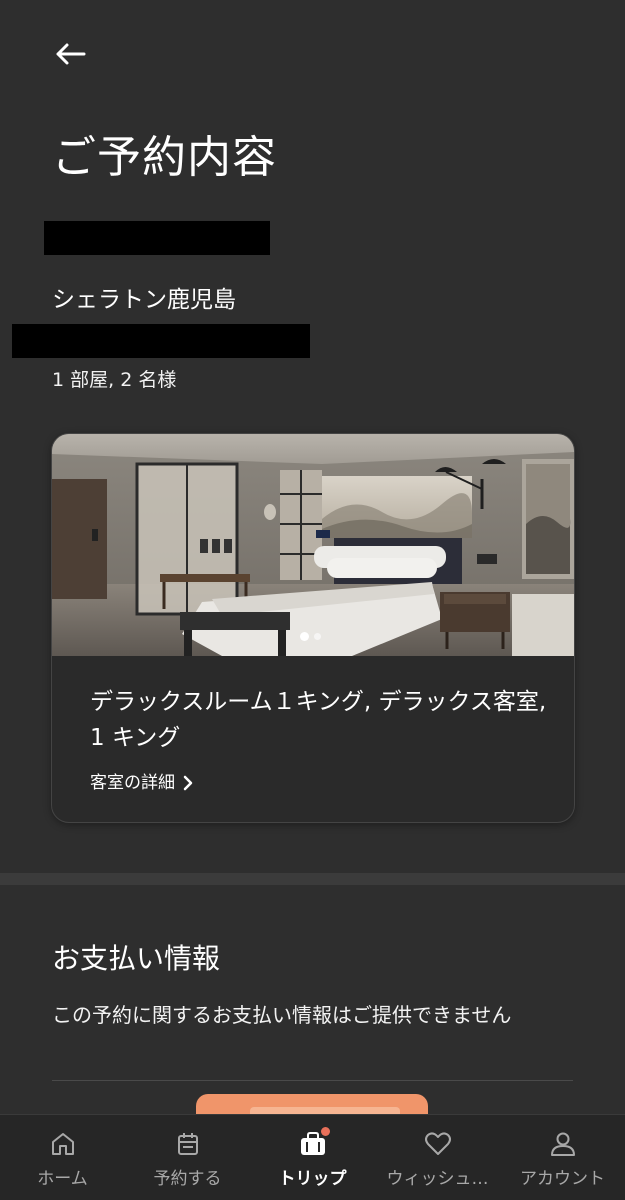  Describe the element at coordinates (136, 958) in the screenshot. I see `payment-section-title: お支払い情報` at that location.